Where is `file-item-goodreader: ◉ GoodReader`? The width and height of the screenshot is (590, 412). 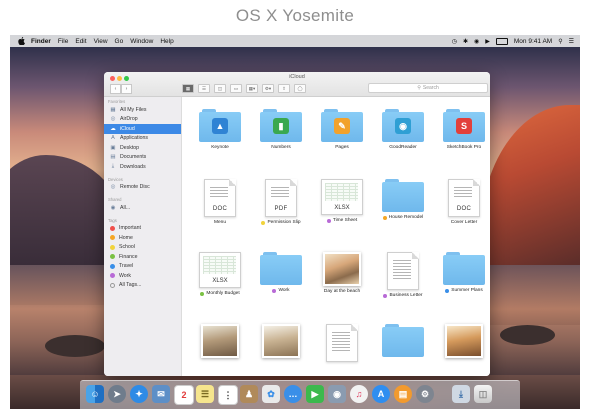 file-item-goodreader: ◉ GoodReader is located at coordinates (403, 129).